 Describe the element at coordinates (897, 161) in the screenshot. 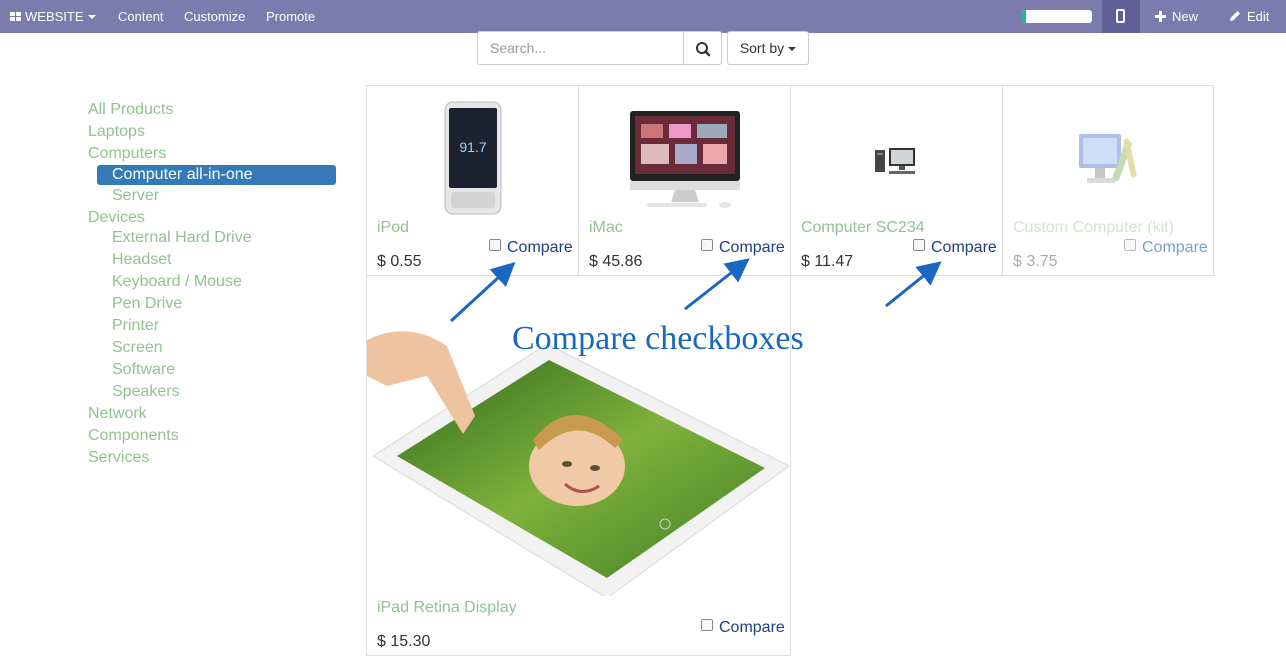

I see `computer-sc234-image` at that location.